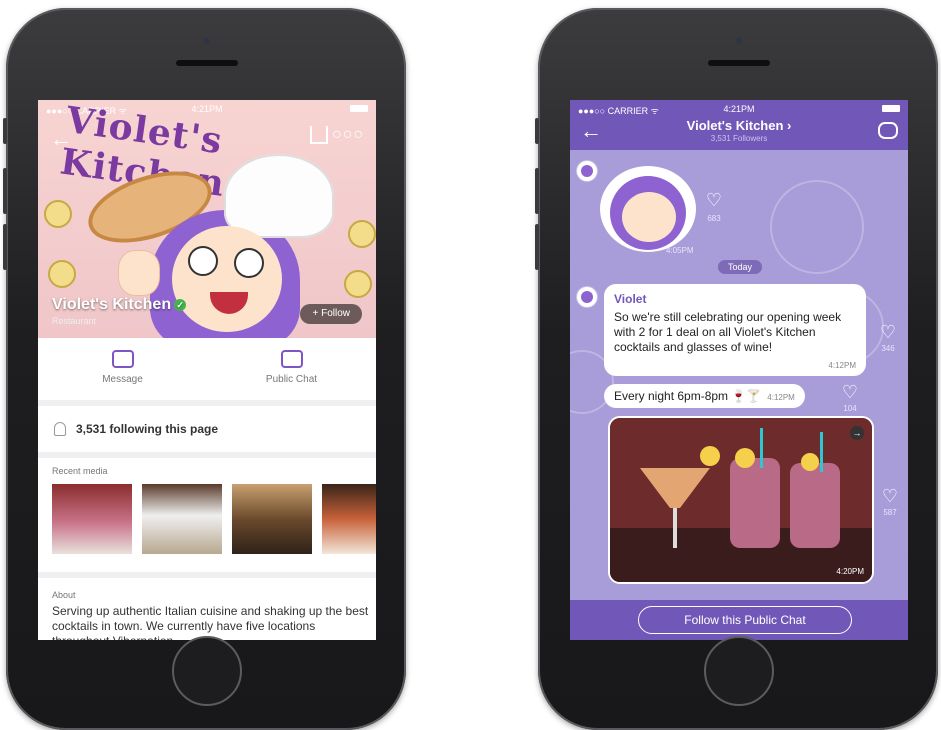 Image resolution: width=941 pixels, height=730 pixels. Describe the element at coordinates (739, 138) in the screenshot. I see `followers-count: 3,531 Followers` at that location.